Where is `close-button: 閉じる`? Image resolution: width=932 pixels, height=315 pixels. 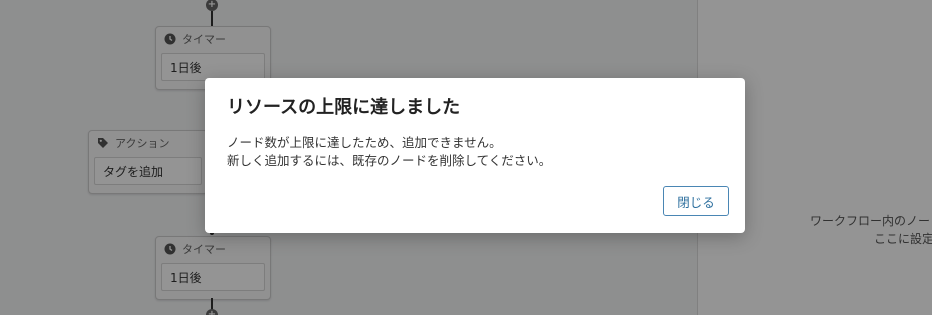
close-button: 閉じる is located at coordinates (696, 201).